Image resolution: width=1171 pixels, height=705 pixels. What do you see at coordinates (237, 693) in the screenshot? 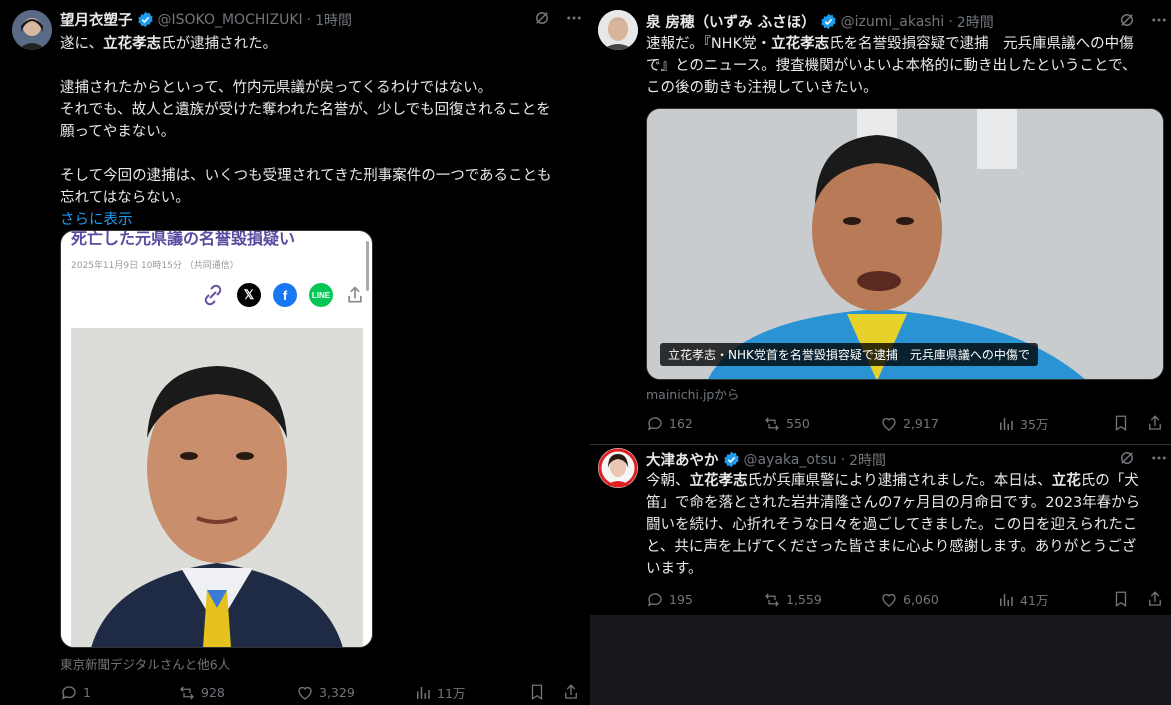
I see `repost-button: 928` at bounding box center [237, 693].